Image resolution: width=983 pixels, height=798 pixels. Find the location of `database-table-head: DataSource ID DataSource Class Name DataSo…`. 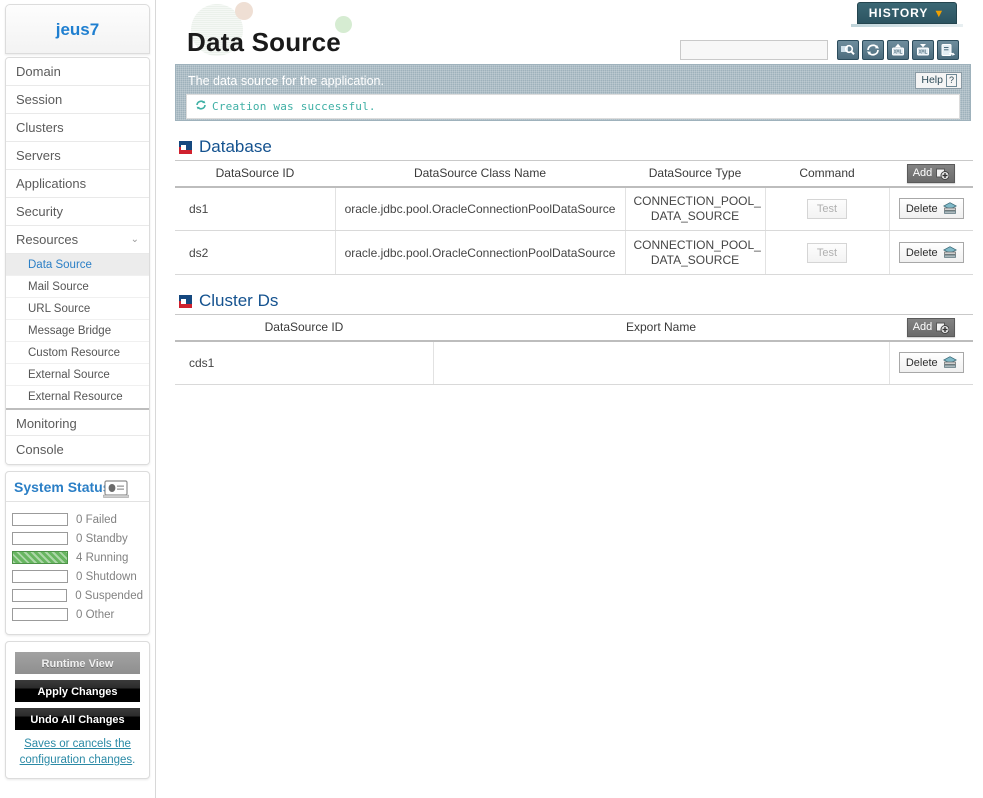

database-table-head: DataSource ID DataSource Class Name DataSo… is located at coordinates (574, 174).